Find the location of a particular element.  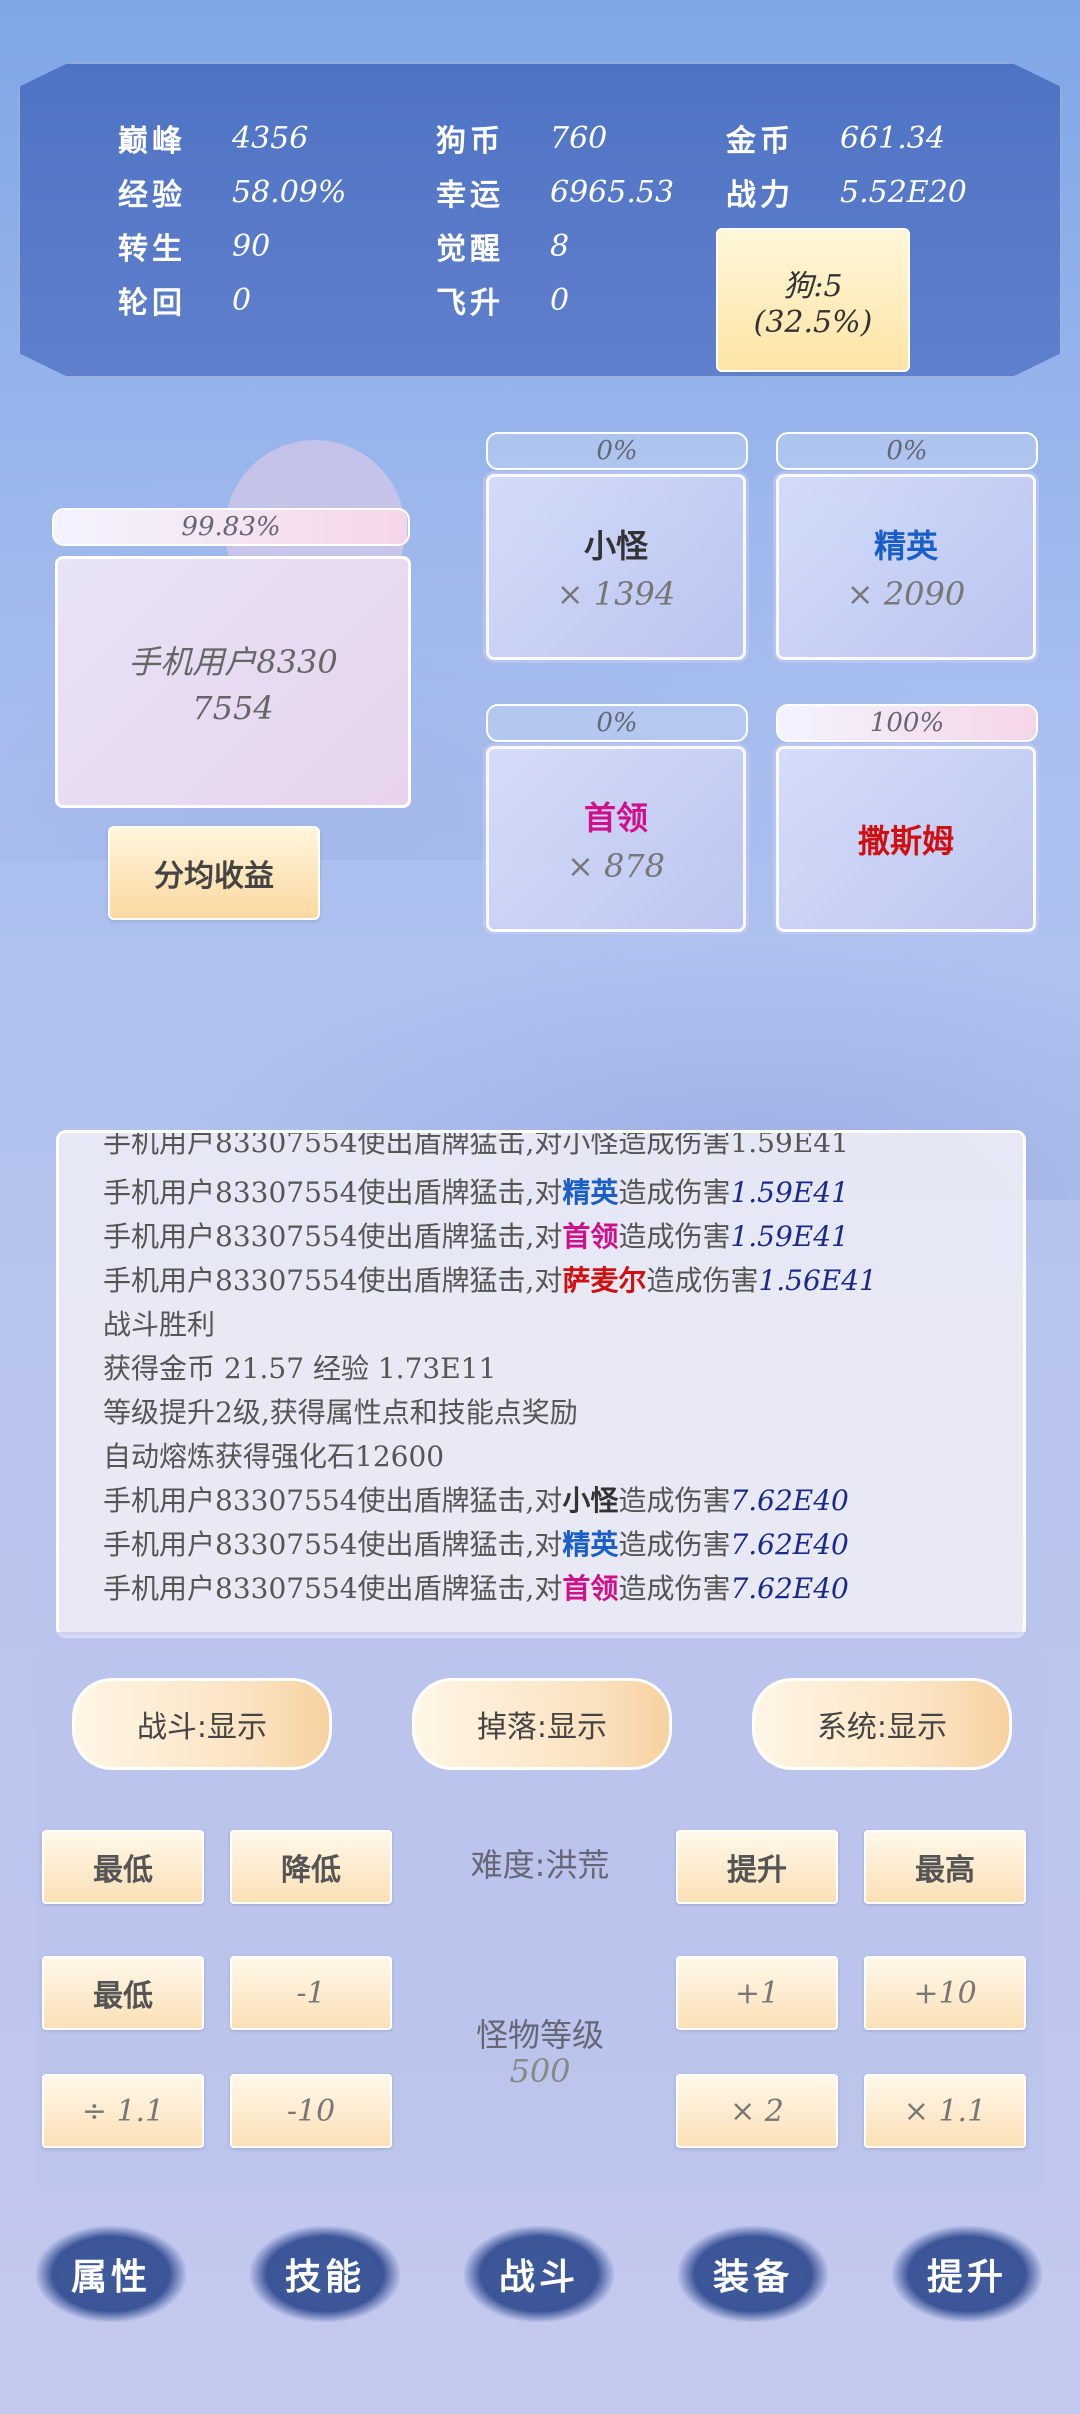

player-progress-label: 99.83% is located at coordinates (231, 527).